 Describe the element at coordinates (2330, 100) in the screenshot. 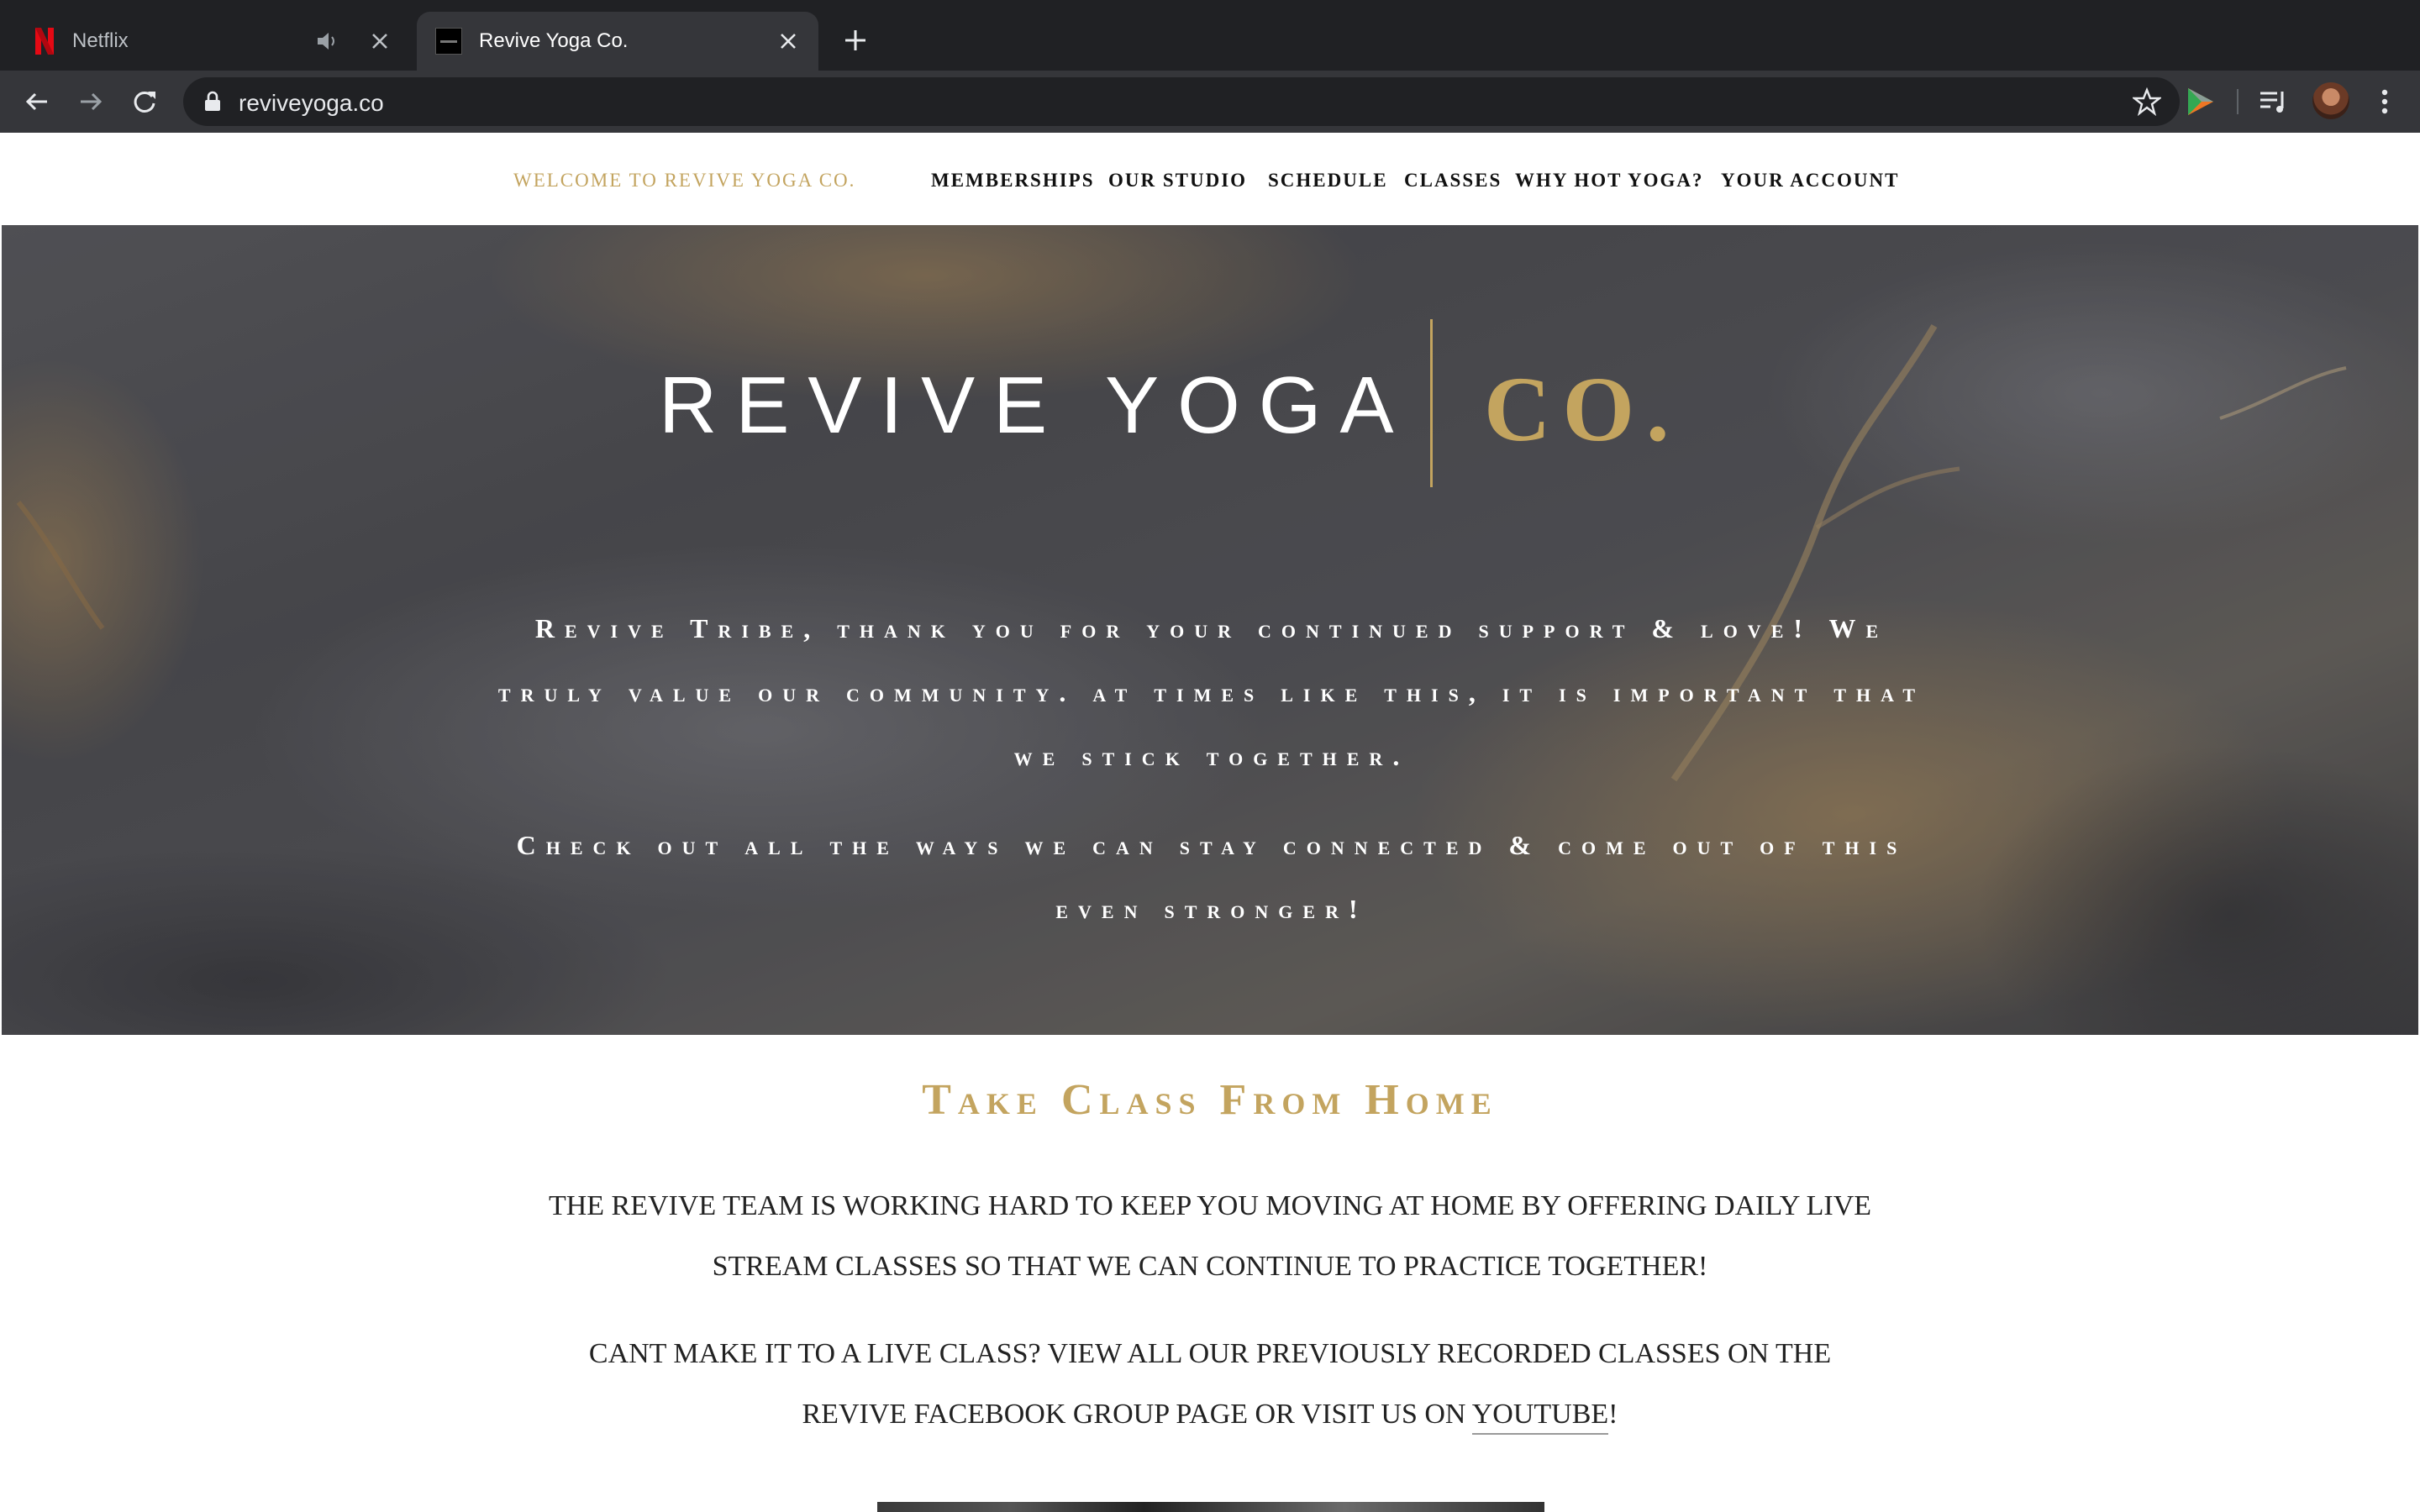

I see `profile-avatar` at that location.